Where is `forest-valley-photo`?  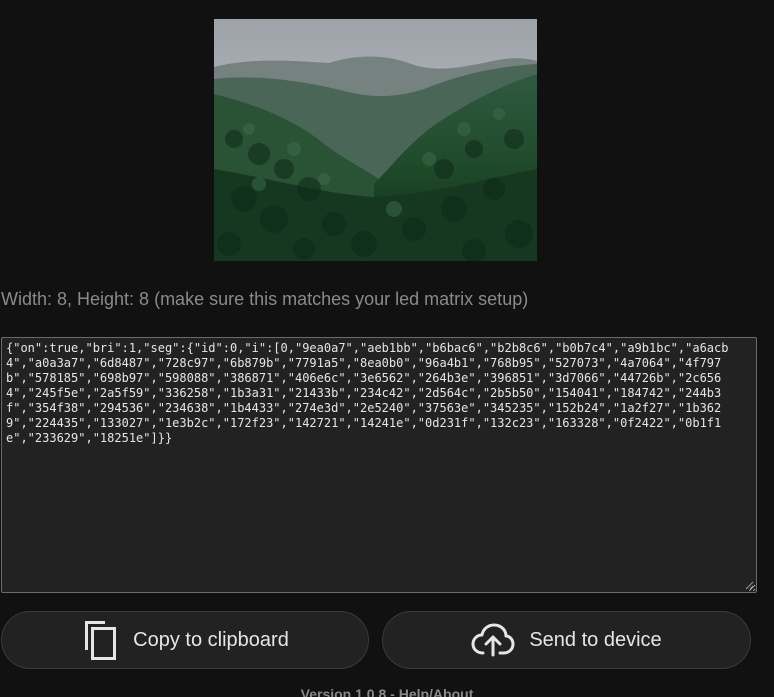
forest-valley-photo is located at coordinates (375, 140).